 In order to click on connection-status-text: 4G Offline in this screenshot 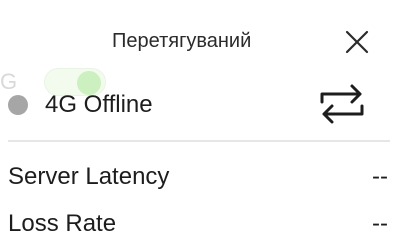, I will do `click(99, 104)`.